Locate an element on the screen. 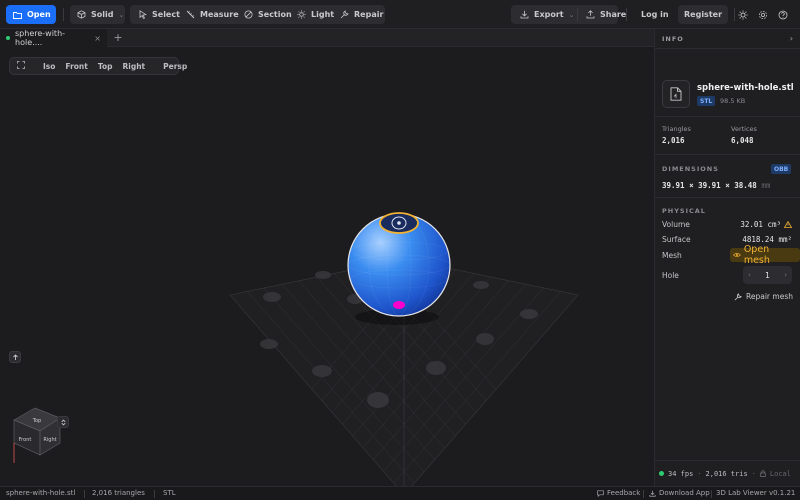 The image size is (800, 500). mesh-status-label: Open mesh is located at coordinates (756, 255).